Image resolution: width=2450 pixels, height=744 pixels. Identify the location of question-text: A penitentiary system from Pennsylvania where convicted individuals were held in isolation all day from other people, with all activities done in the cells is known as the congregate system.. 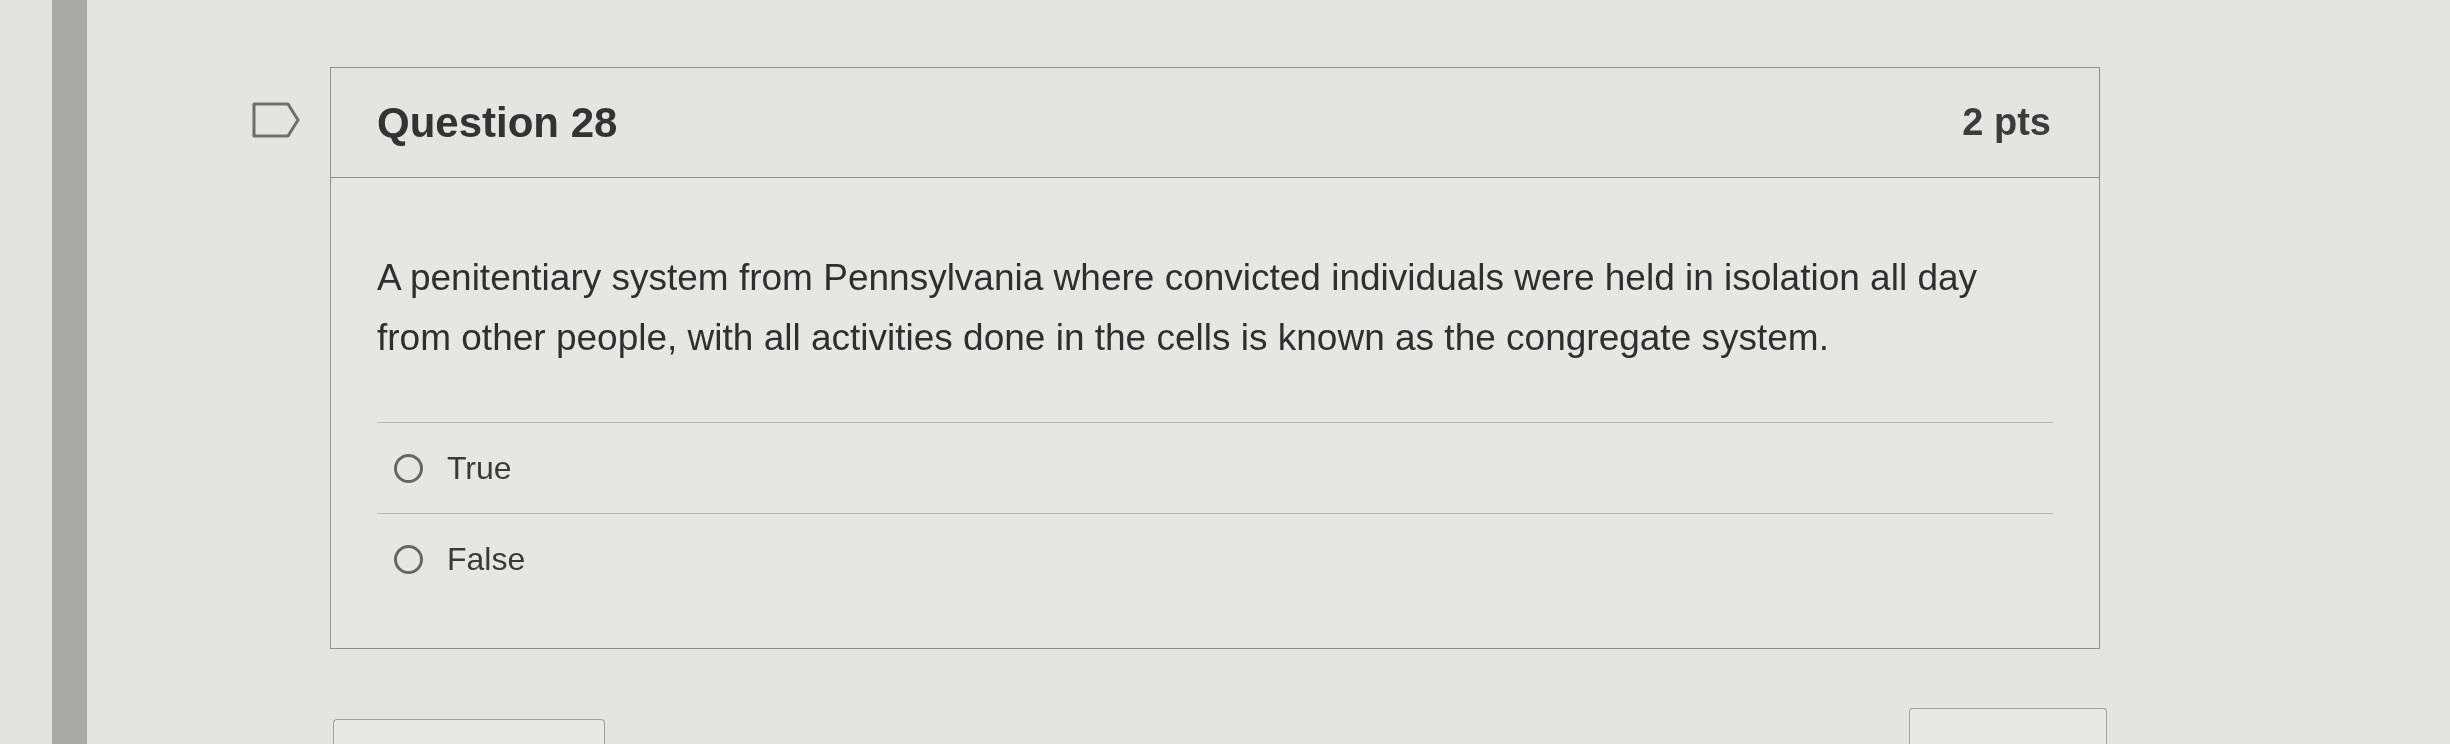
(1178, 308).